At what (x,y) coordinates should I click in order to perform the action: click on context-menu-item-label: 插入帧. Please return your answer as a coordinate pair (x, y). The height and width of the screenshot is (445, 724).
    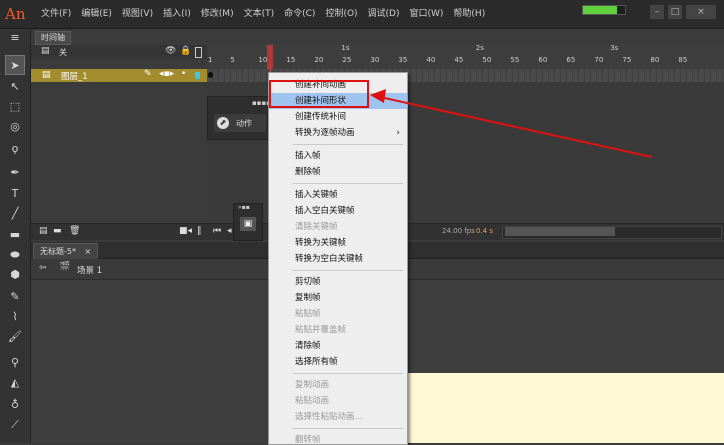
    Looking at the image, I should click on (308, 156).